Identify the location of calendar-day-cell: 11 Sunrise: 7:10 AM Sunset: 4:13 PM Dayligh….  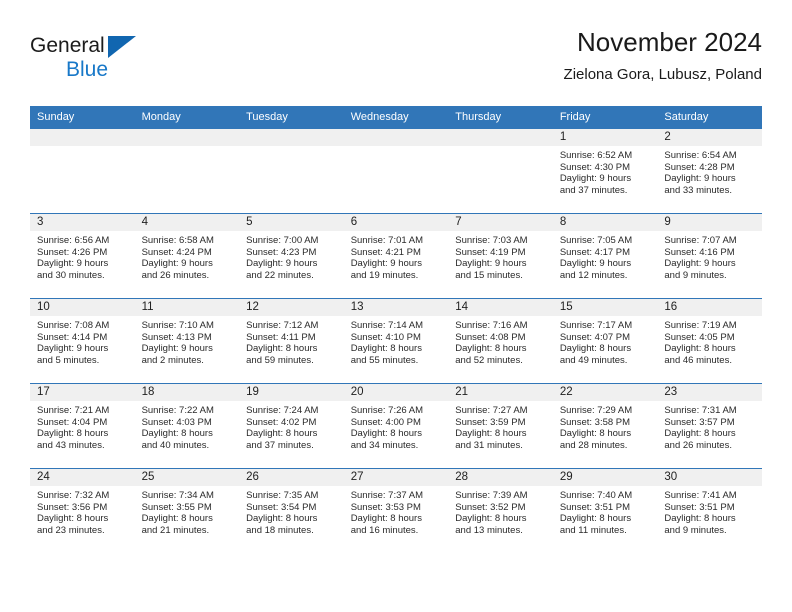
(187, 341).